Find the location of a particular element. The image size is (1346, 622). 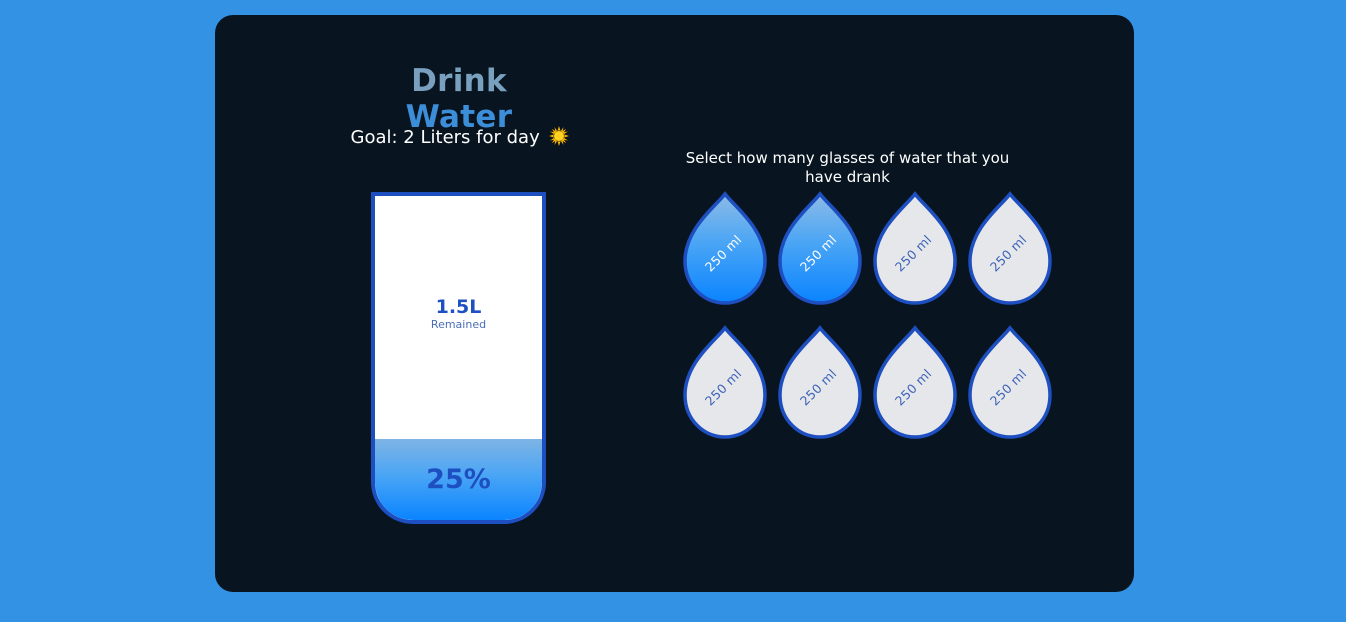

page-title: Drink Water is located at coordinates (459, 99).